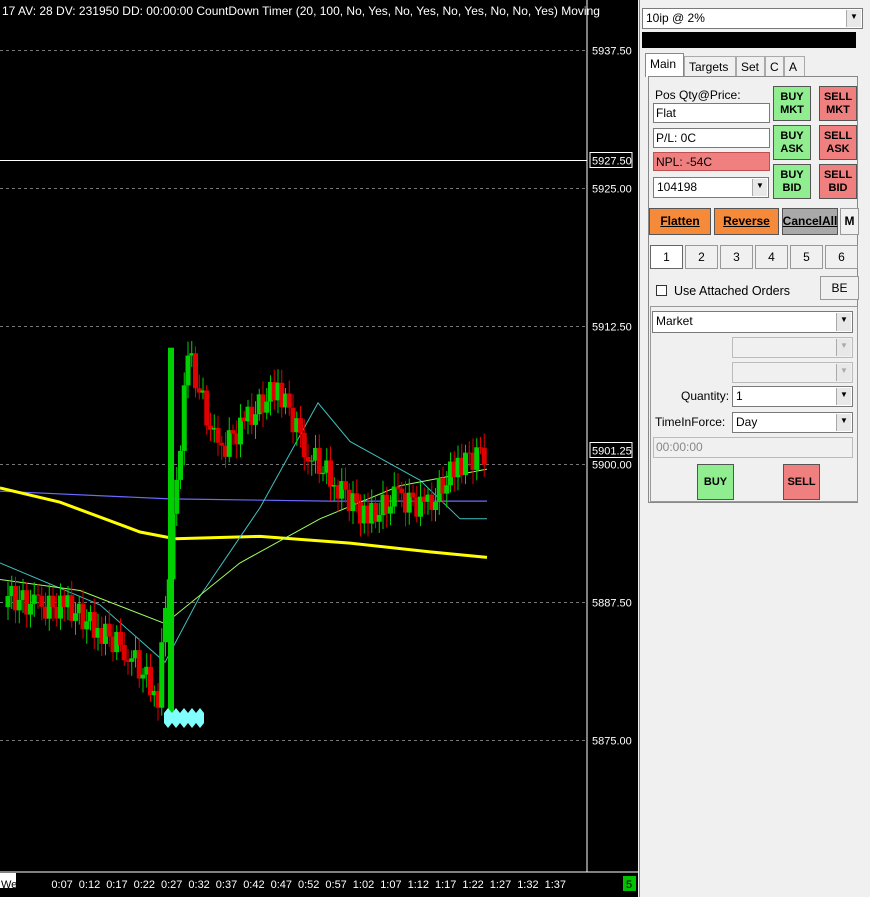 This screenshot has width=870, height=897. I want to click on reverse-button: Reverse, so click(746, 221).